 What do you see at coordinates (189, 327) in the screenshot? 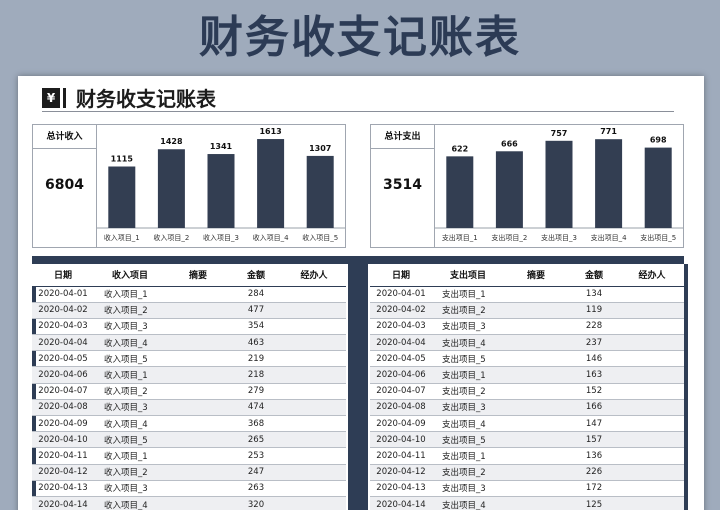
I see `table-row: 2020-04-03 收入项目_3 354` at bounding box center [189, 327].